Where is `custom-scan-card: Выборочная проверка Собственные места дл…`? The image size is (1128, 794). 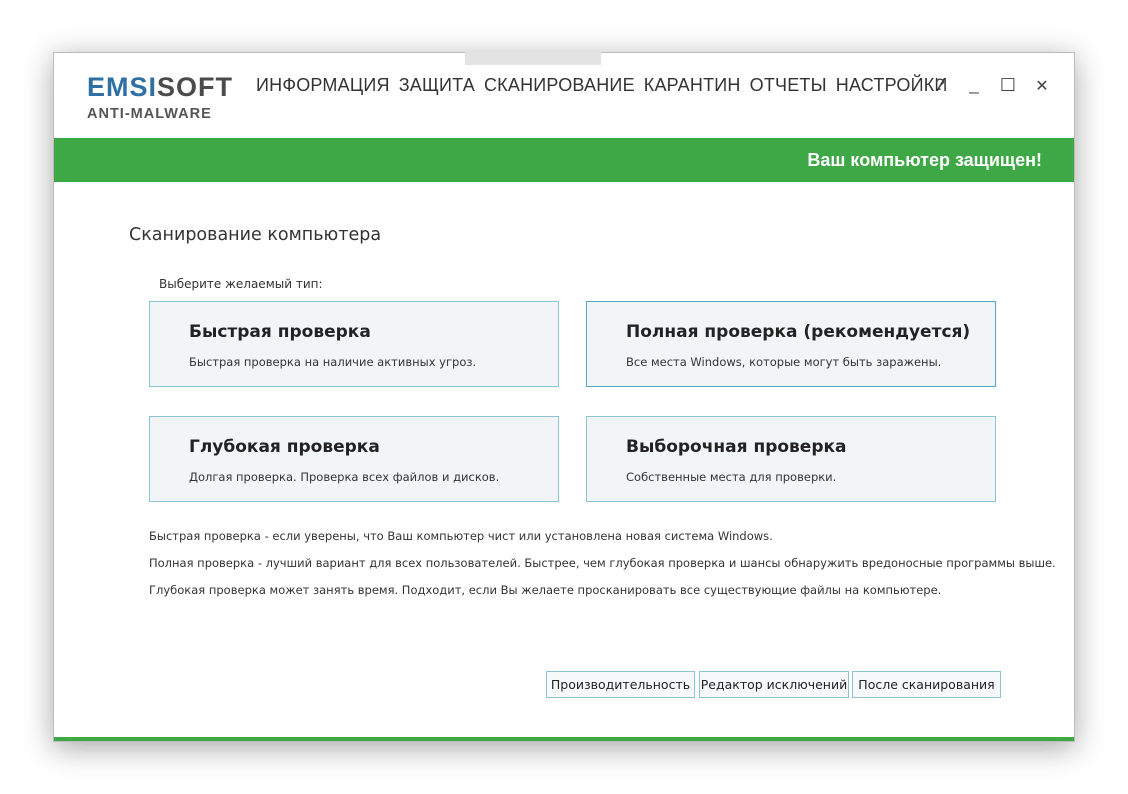 custom-scan-card: Выборочная проверка Собственные места дл… is located at coordinates (791, 459).